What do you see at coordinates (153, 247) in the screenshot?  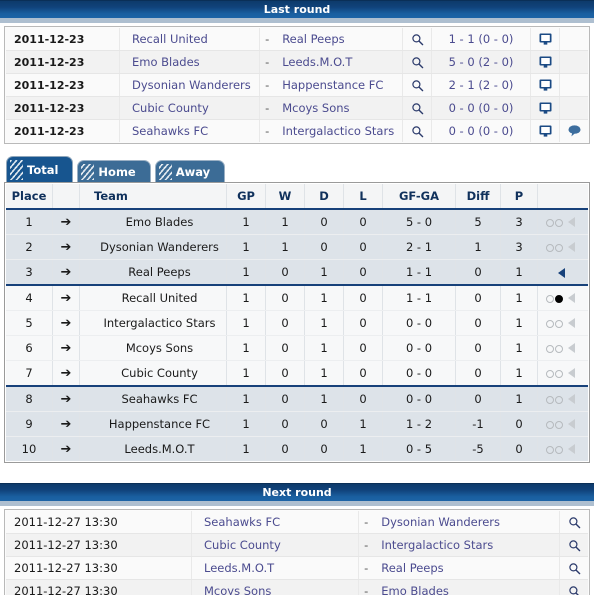 I see `row-team-link: Dysonian Wanderers` at bounding box center [153, 247].